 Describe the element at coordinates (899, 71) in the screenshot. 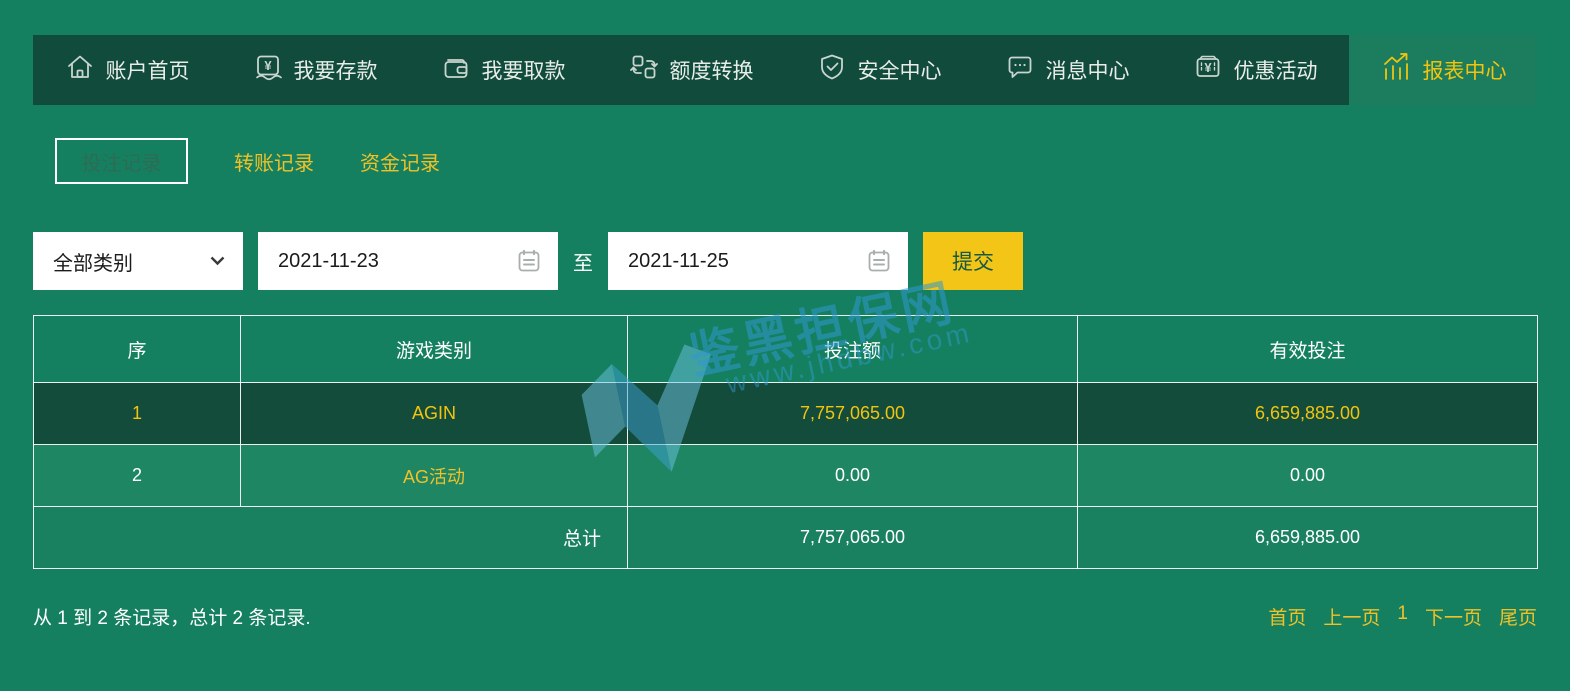

I see `nav-item-label: 安全中心` at that location.